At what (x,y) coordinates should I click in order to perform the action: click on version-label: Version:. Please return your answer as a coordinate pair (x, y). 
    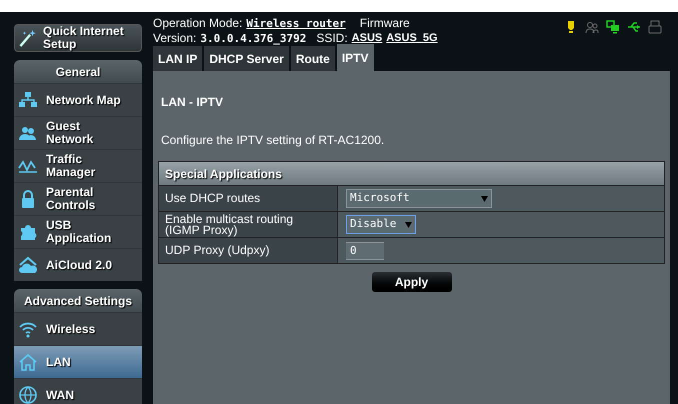
    Looking at the image, I should click on (174, 38).